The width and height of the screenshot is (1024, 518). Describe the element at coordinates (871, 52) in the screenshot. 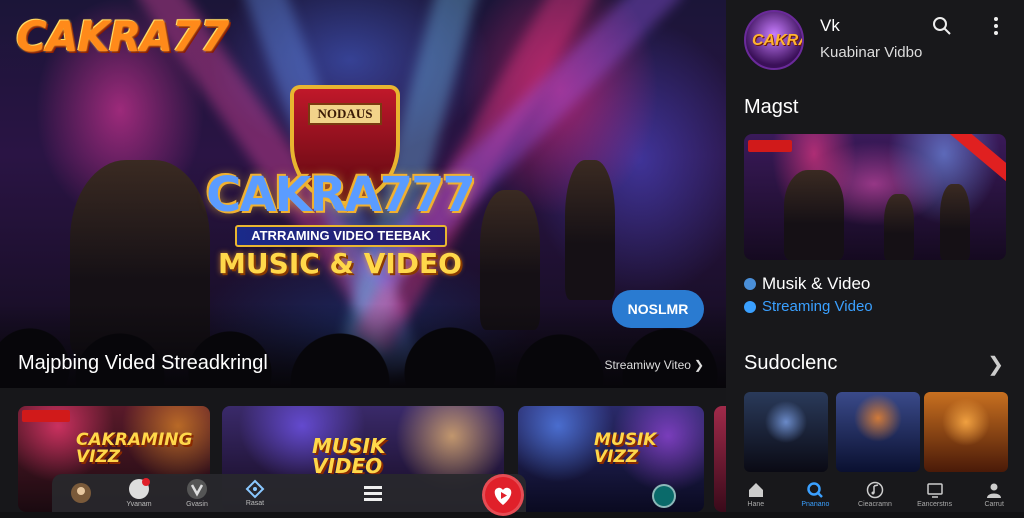

I see `user-subtitle: Kuabinar Vidbo` at that location.